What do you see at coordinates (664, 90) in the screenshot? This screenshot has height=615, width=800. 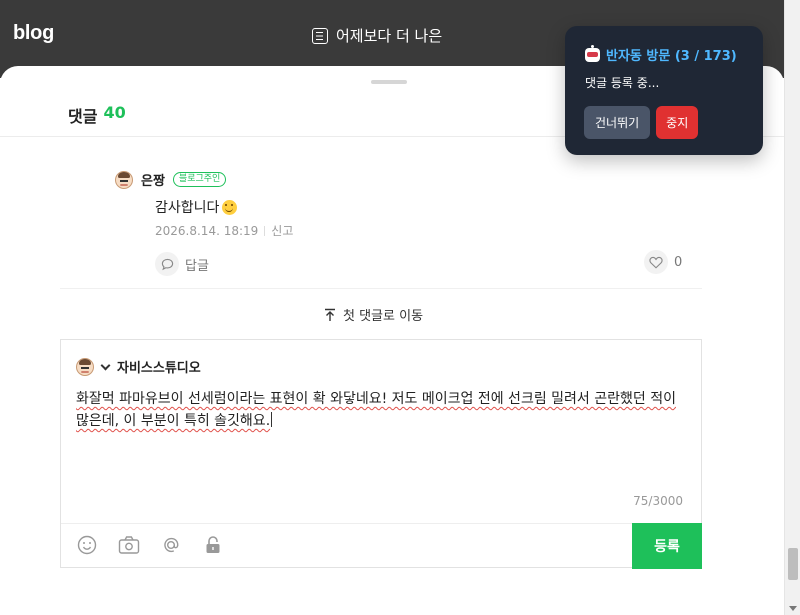 I see `auto-visit-popup: 반자동 방문 (3 / 173) 댓글 등록 중... 건너뛰기 중지` at bounding box center [664, 90].